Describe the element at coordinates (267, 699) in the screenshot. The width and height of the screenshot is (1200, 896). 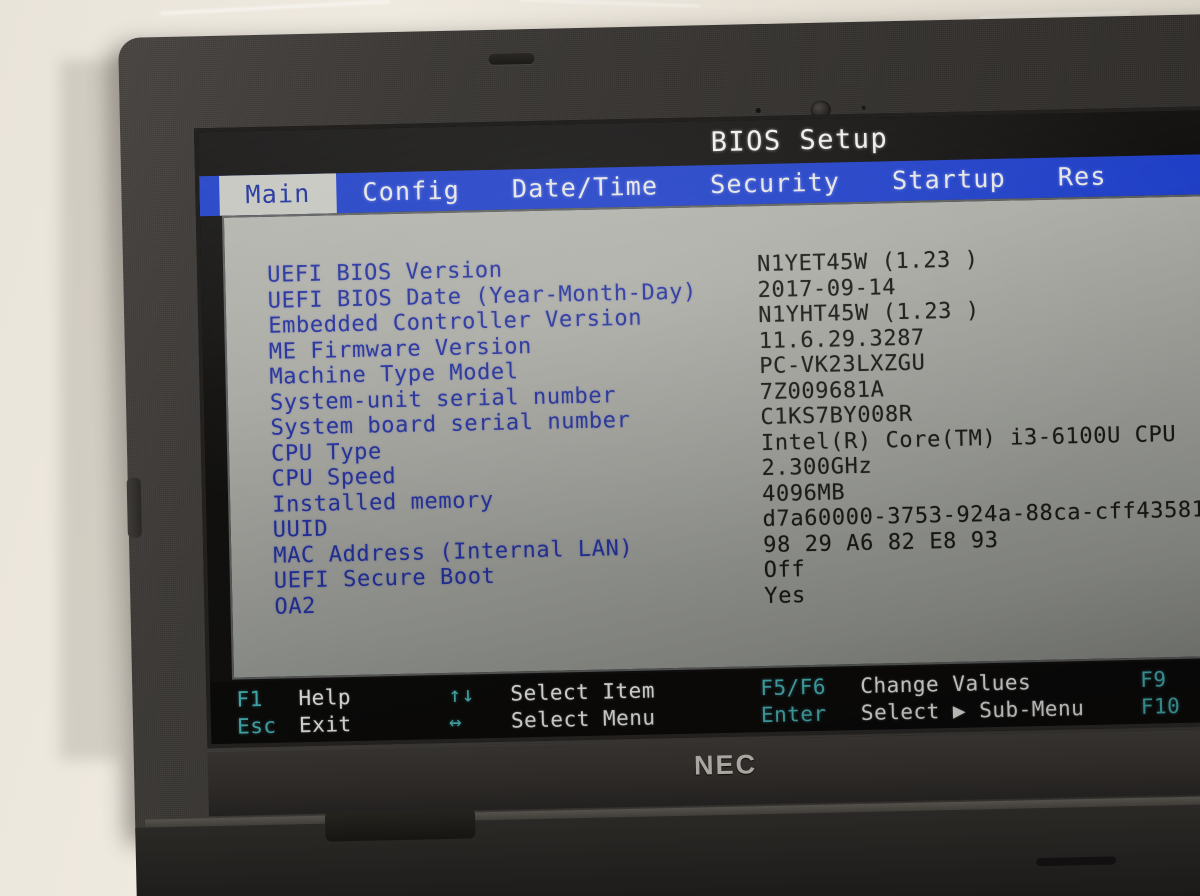
I see `fn-key-f1: F1` at that location.